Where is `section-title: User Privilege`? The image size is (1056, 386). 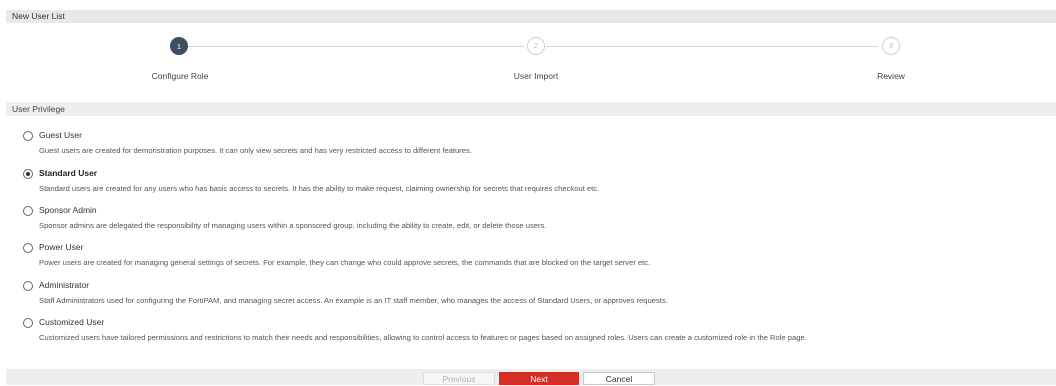 section-title: User Privilege is located at coordinates (38, 109).